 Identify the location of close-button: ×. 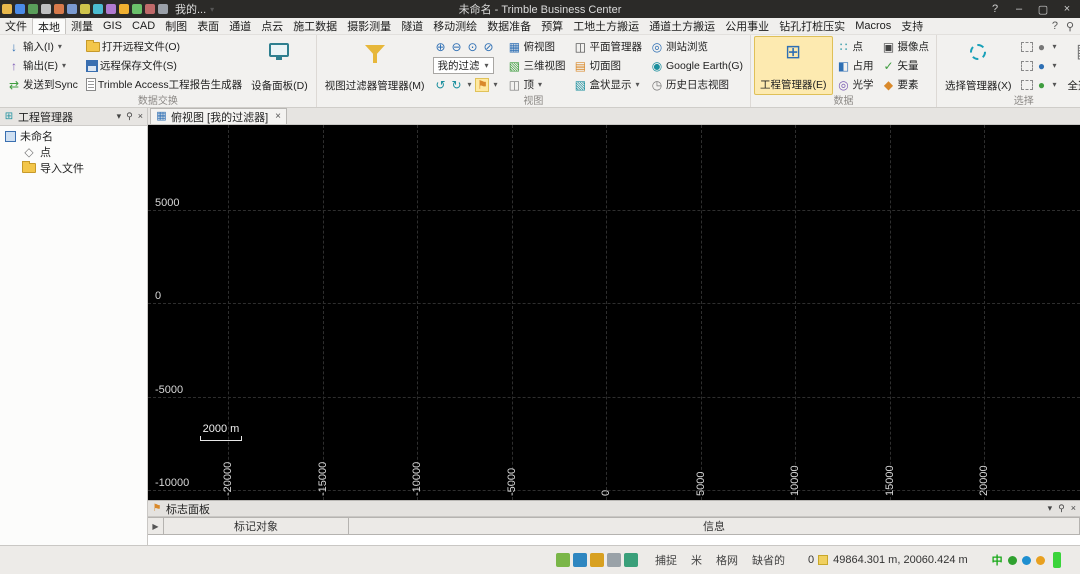
(1067, 9).